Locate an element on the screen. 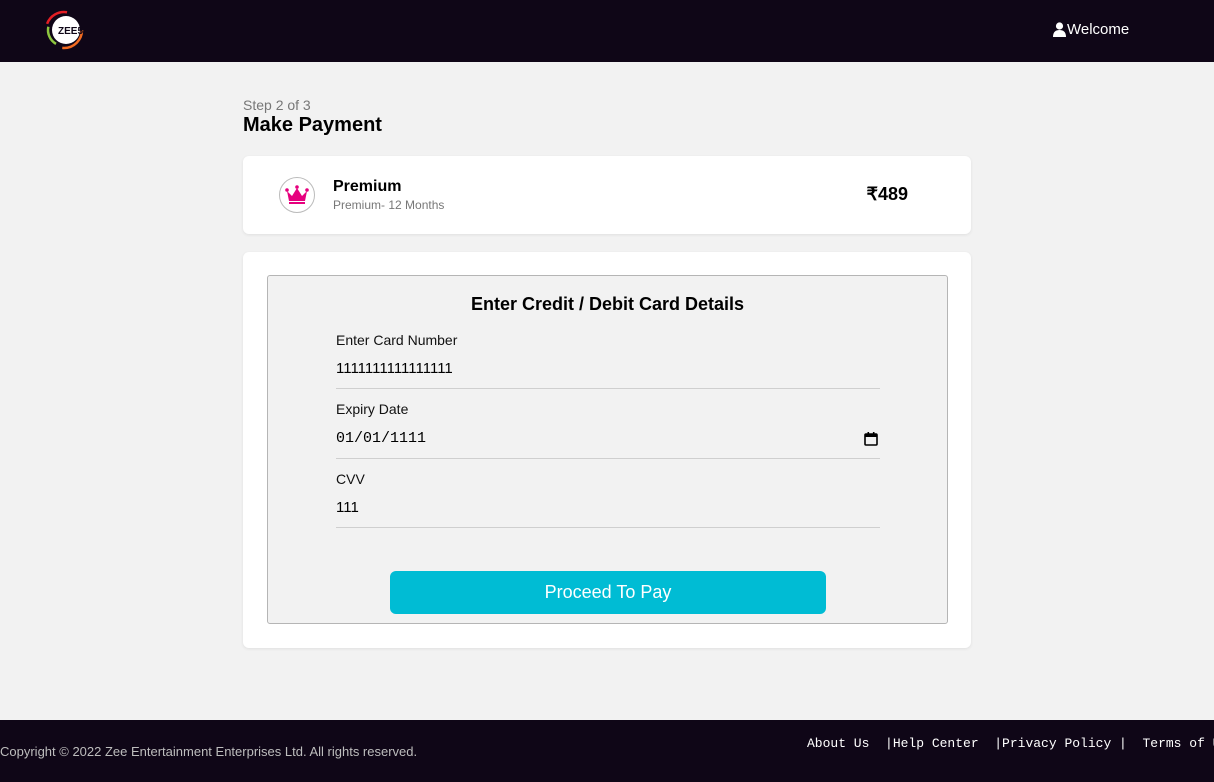 Image resolution: width=1214 pixels, height=782 pixels. welcome-user-menu: Welcome is located at coordinates (1091, 29).